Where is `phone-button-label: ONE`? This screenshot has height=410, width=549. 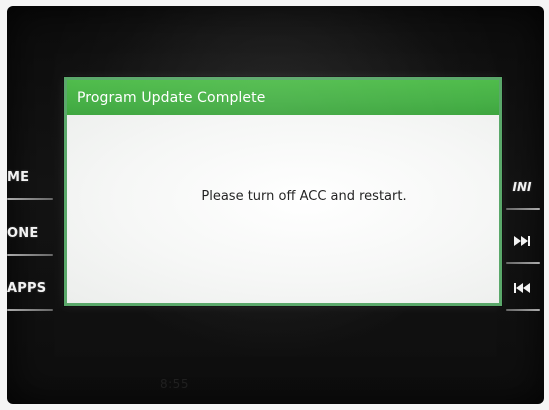 phone-button-label: ONE is located at coordinates (23, 233).